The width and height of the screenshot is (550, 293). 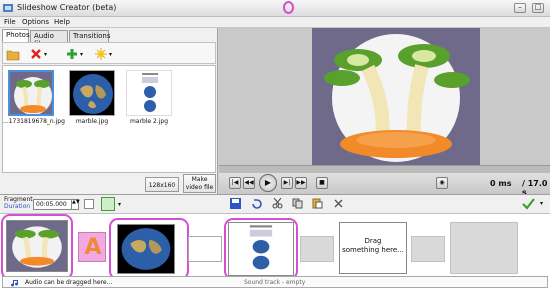 I want to click on add-icon, so click(x=72, y=54).